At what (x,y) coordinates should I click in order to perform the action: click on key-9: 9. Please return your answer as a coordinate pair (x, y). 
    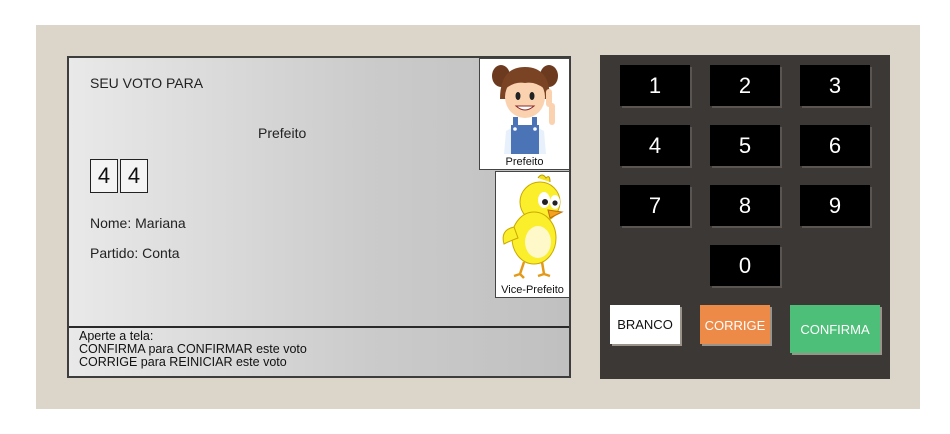
    Looking at the image, I should click on (835, 205).